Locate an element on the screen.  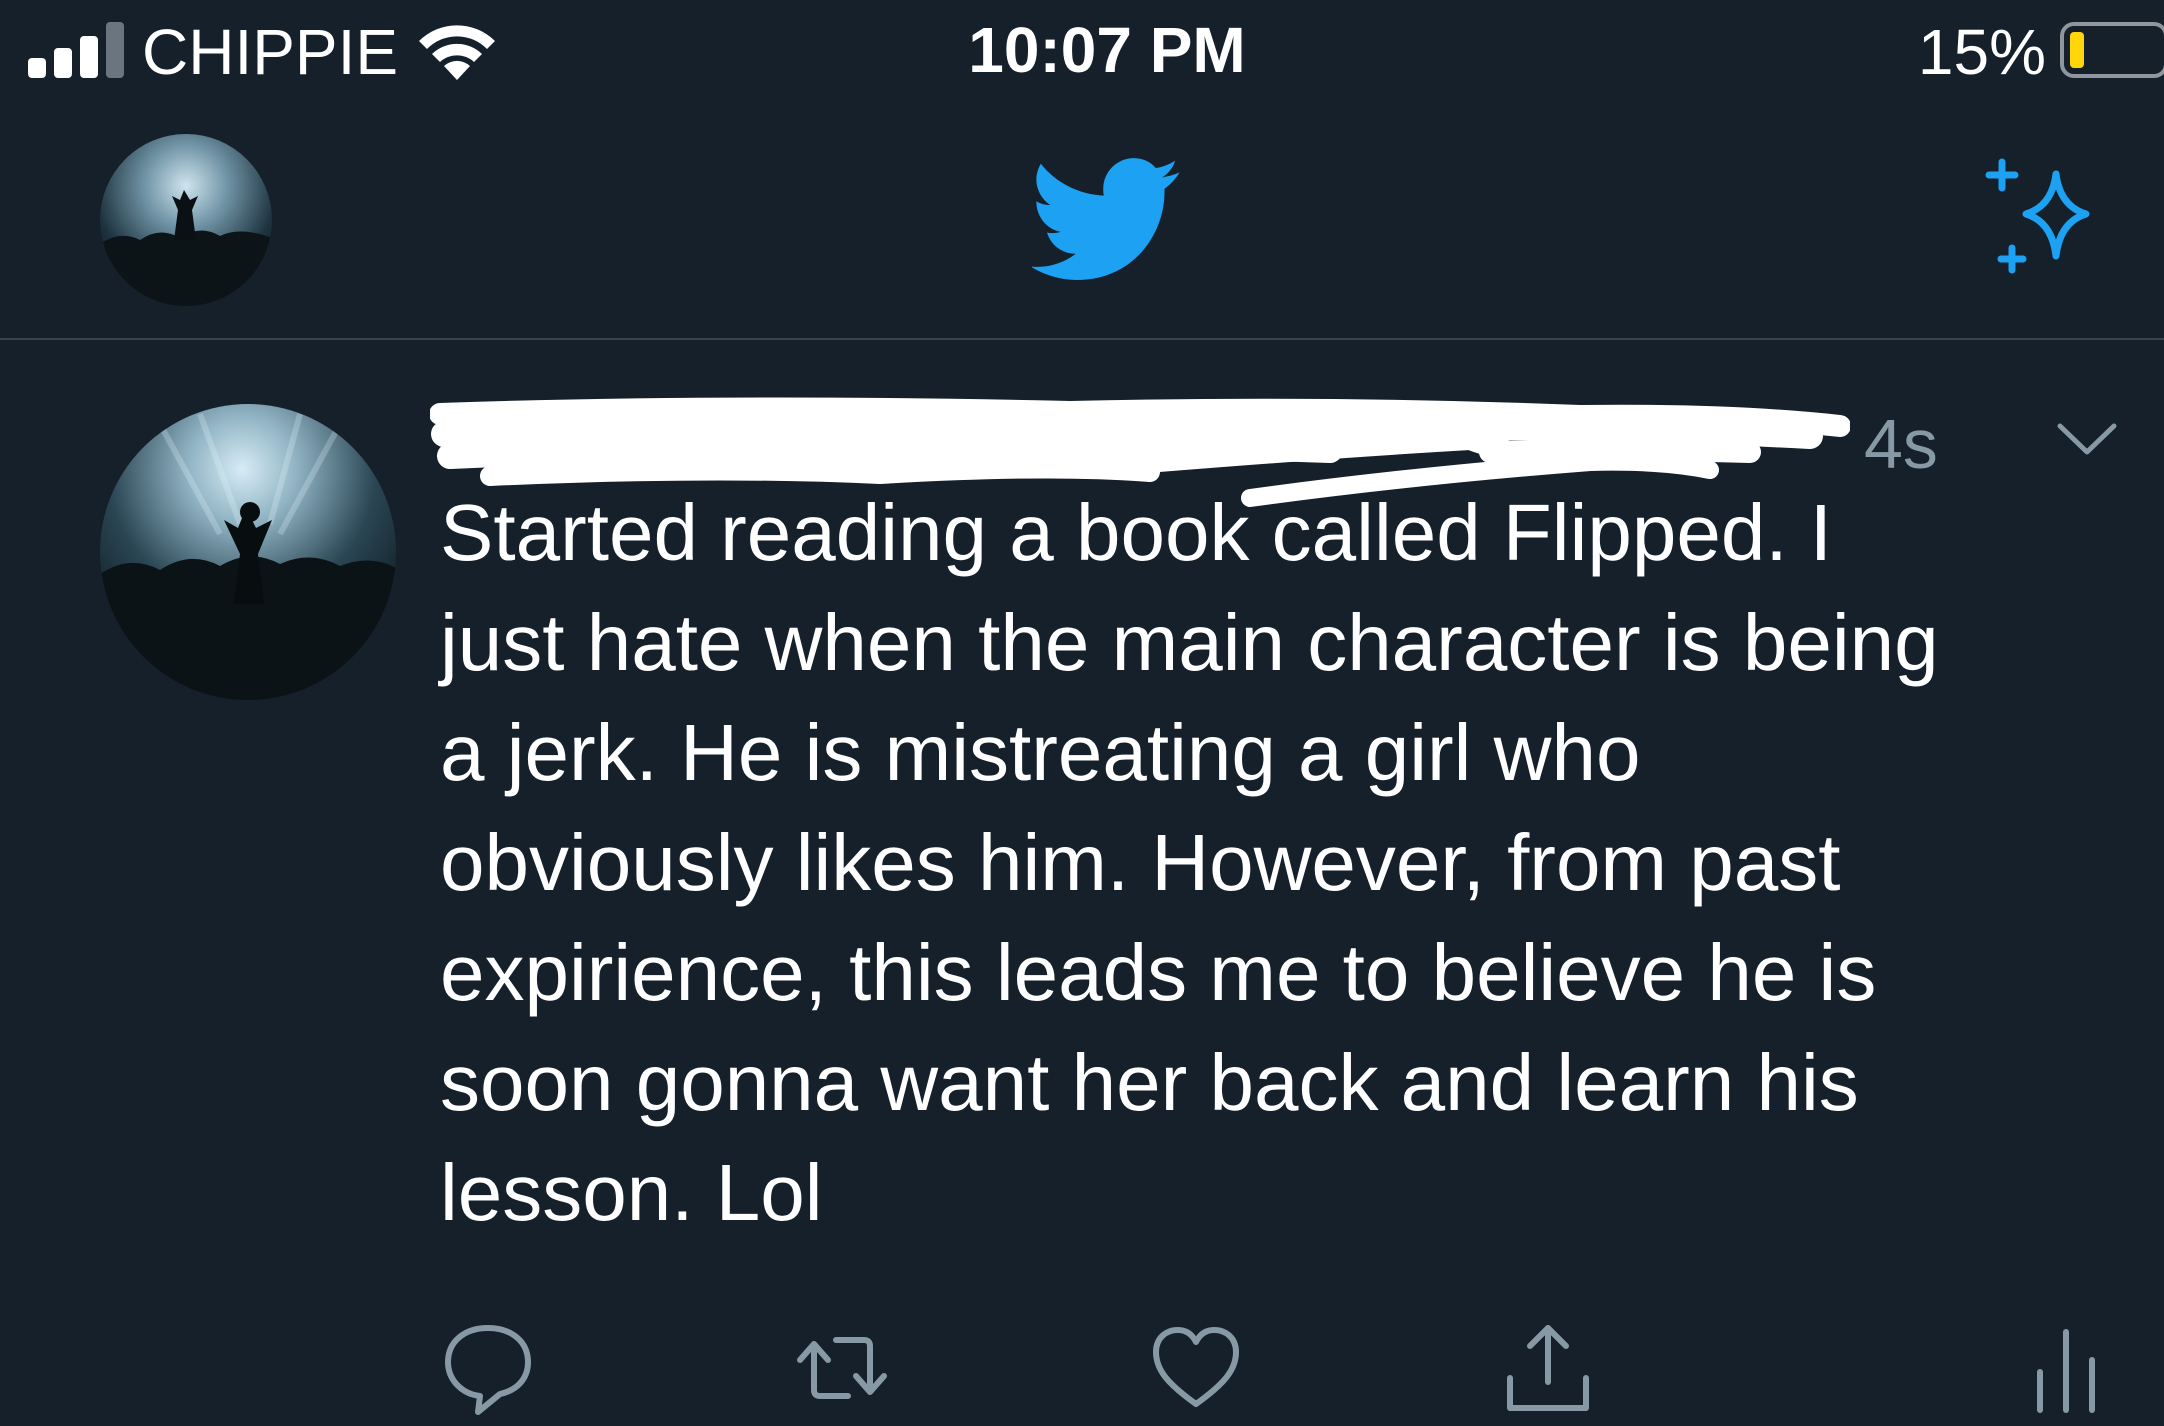
status-bar: CHIPPIE 10:07 PM 15% is located at coordinates (1082, 55).